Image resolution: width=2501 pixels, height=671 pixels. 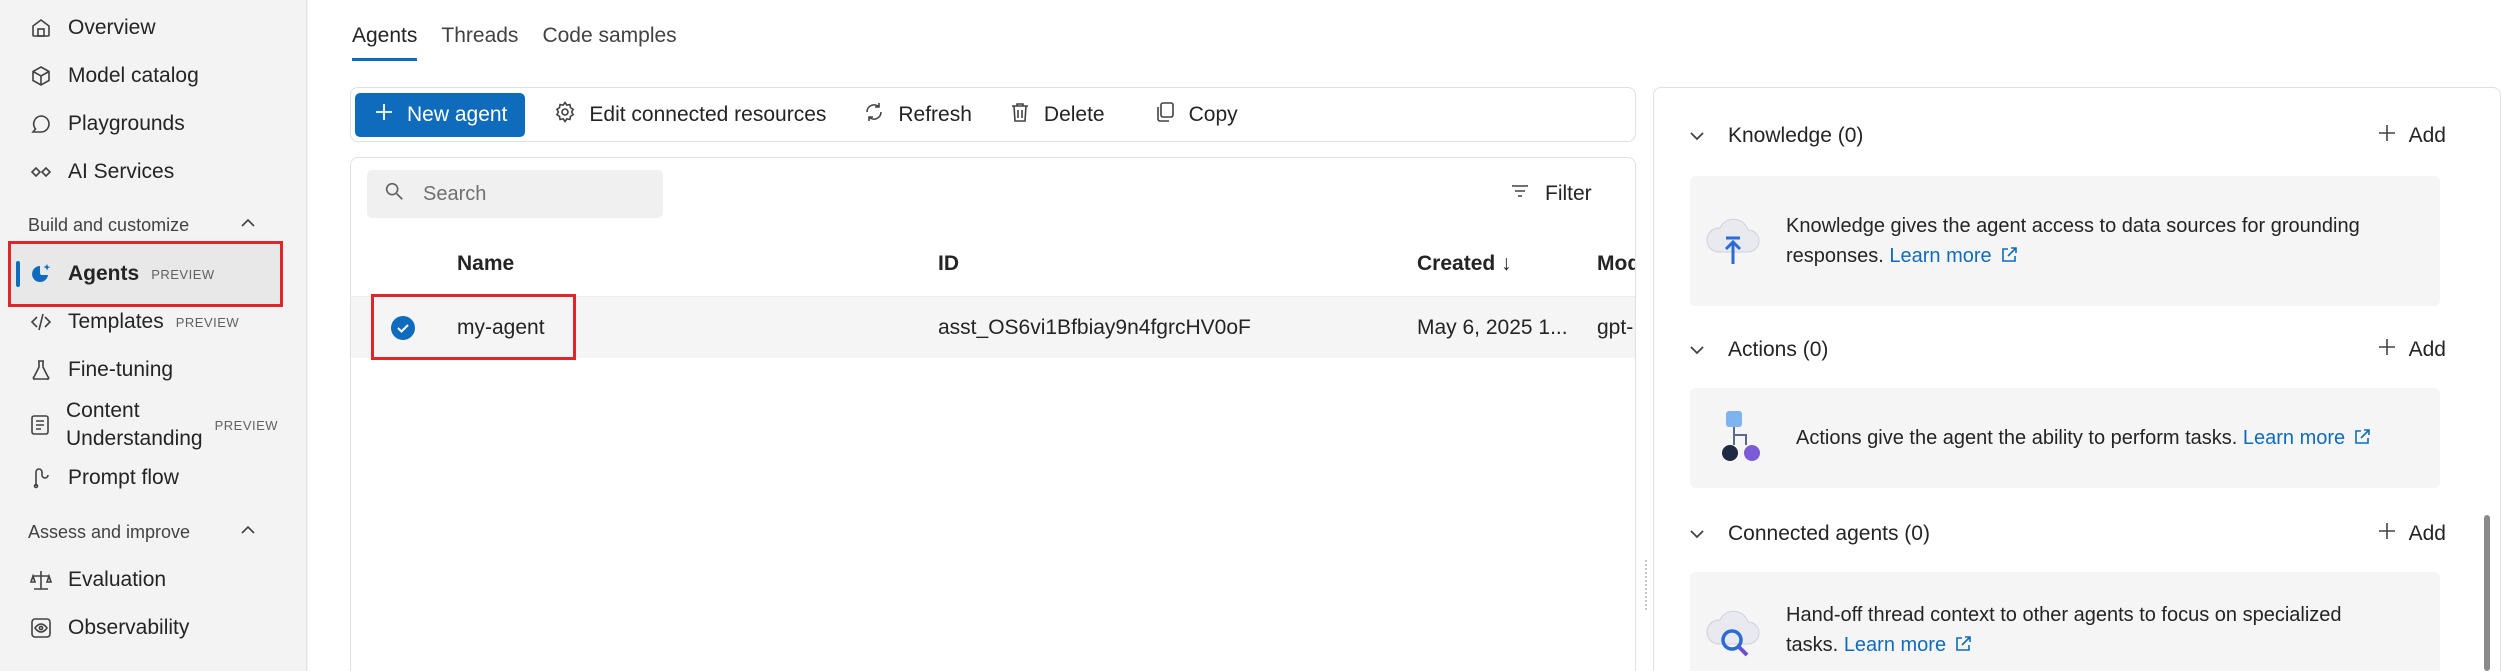 I want to click on document-icon, so click(x=40, y=425).